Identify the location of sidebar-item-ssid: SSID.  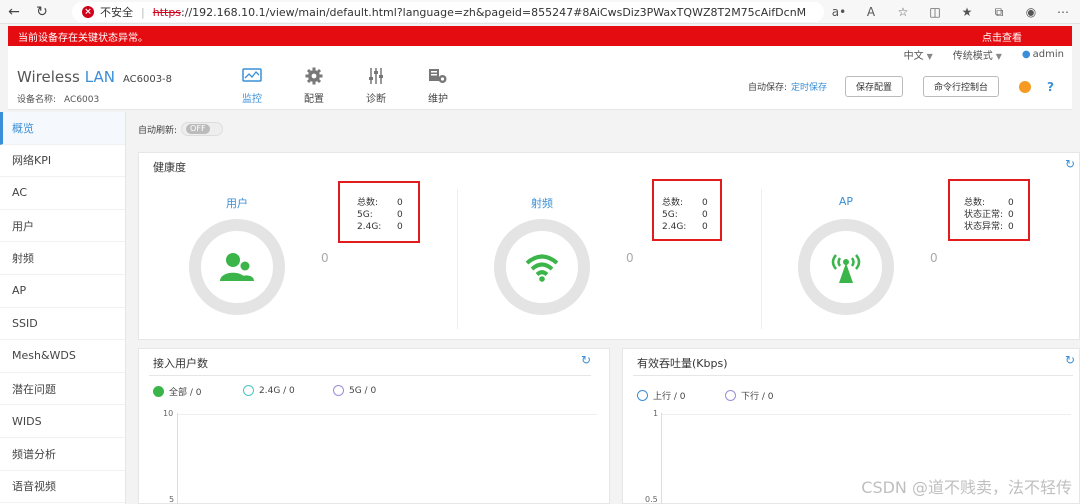
(62, 324).